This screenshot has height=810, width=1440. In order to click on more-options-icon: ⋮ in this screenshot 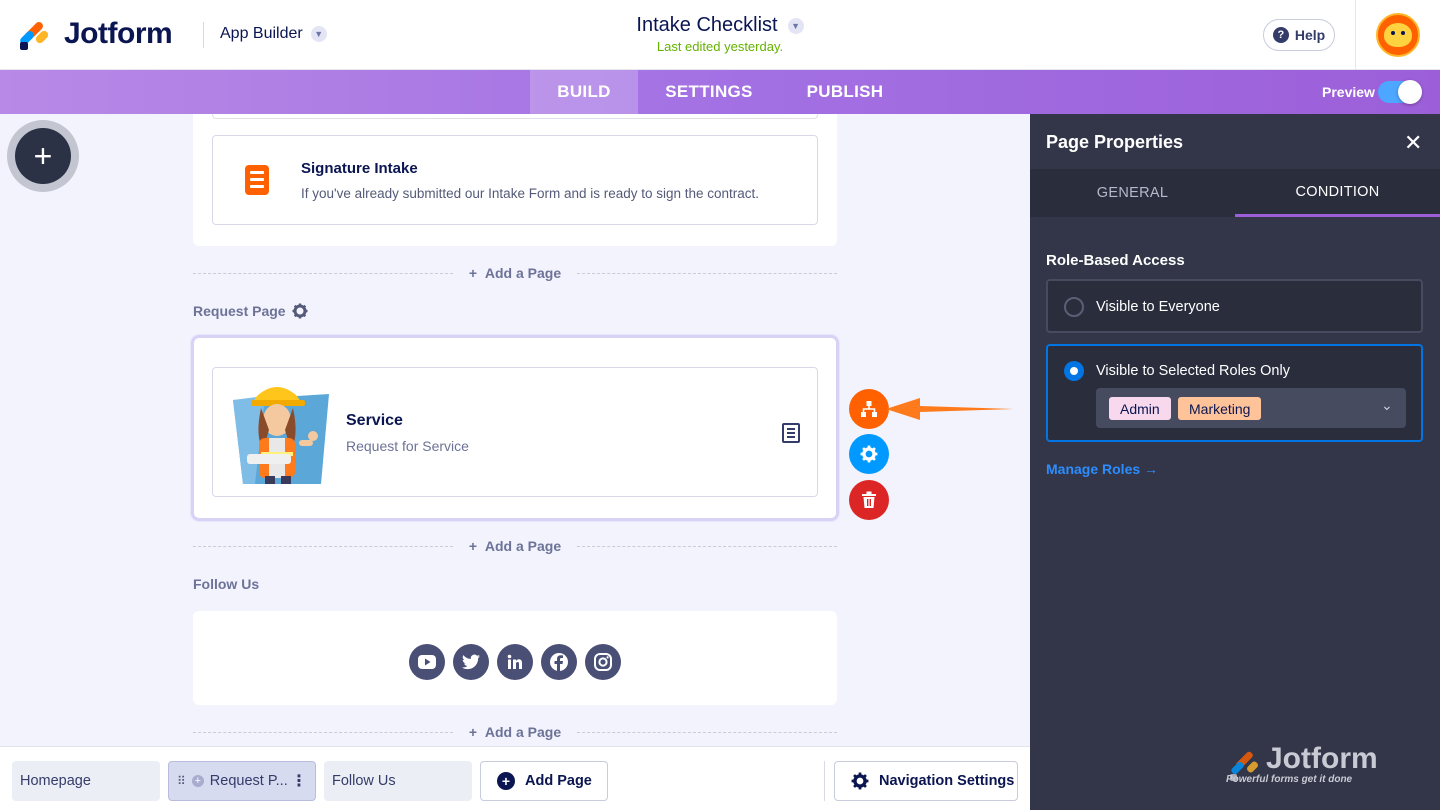, I will do `click(299, 781)`.